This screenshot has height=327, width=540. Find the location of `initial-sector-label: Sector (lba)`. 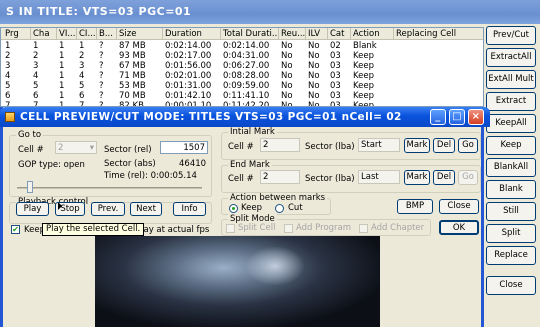

initial-sector-label: Sector (lba) is located at coordinates (330, 147).